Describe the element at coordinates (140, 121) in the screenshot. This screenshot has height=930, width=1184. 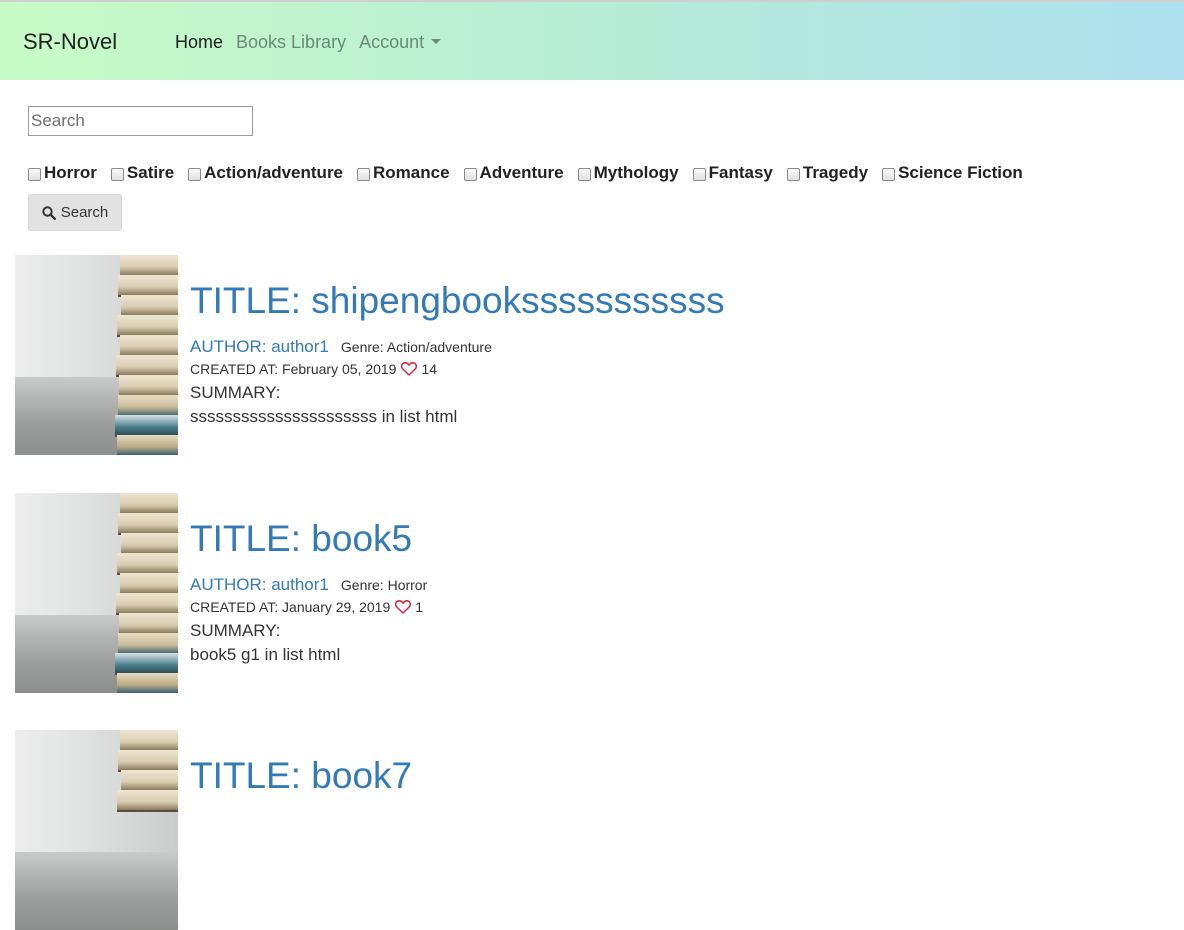
I see `search-input` at that location.